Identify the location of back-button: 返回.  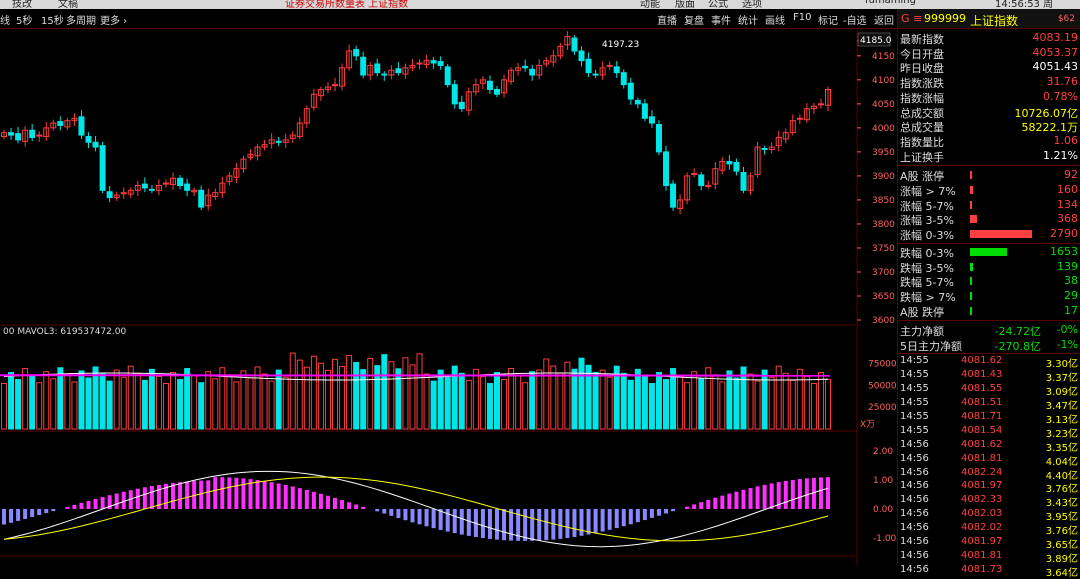
(884, 19).